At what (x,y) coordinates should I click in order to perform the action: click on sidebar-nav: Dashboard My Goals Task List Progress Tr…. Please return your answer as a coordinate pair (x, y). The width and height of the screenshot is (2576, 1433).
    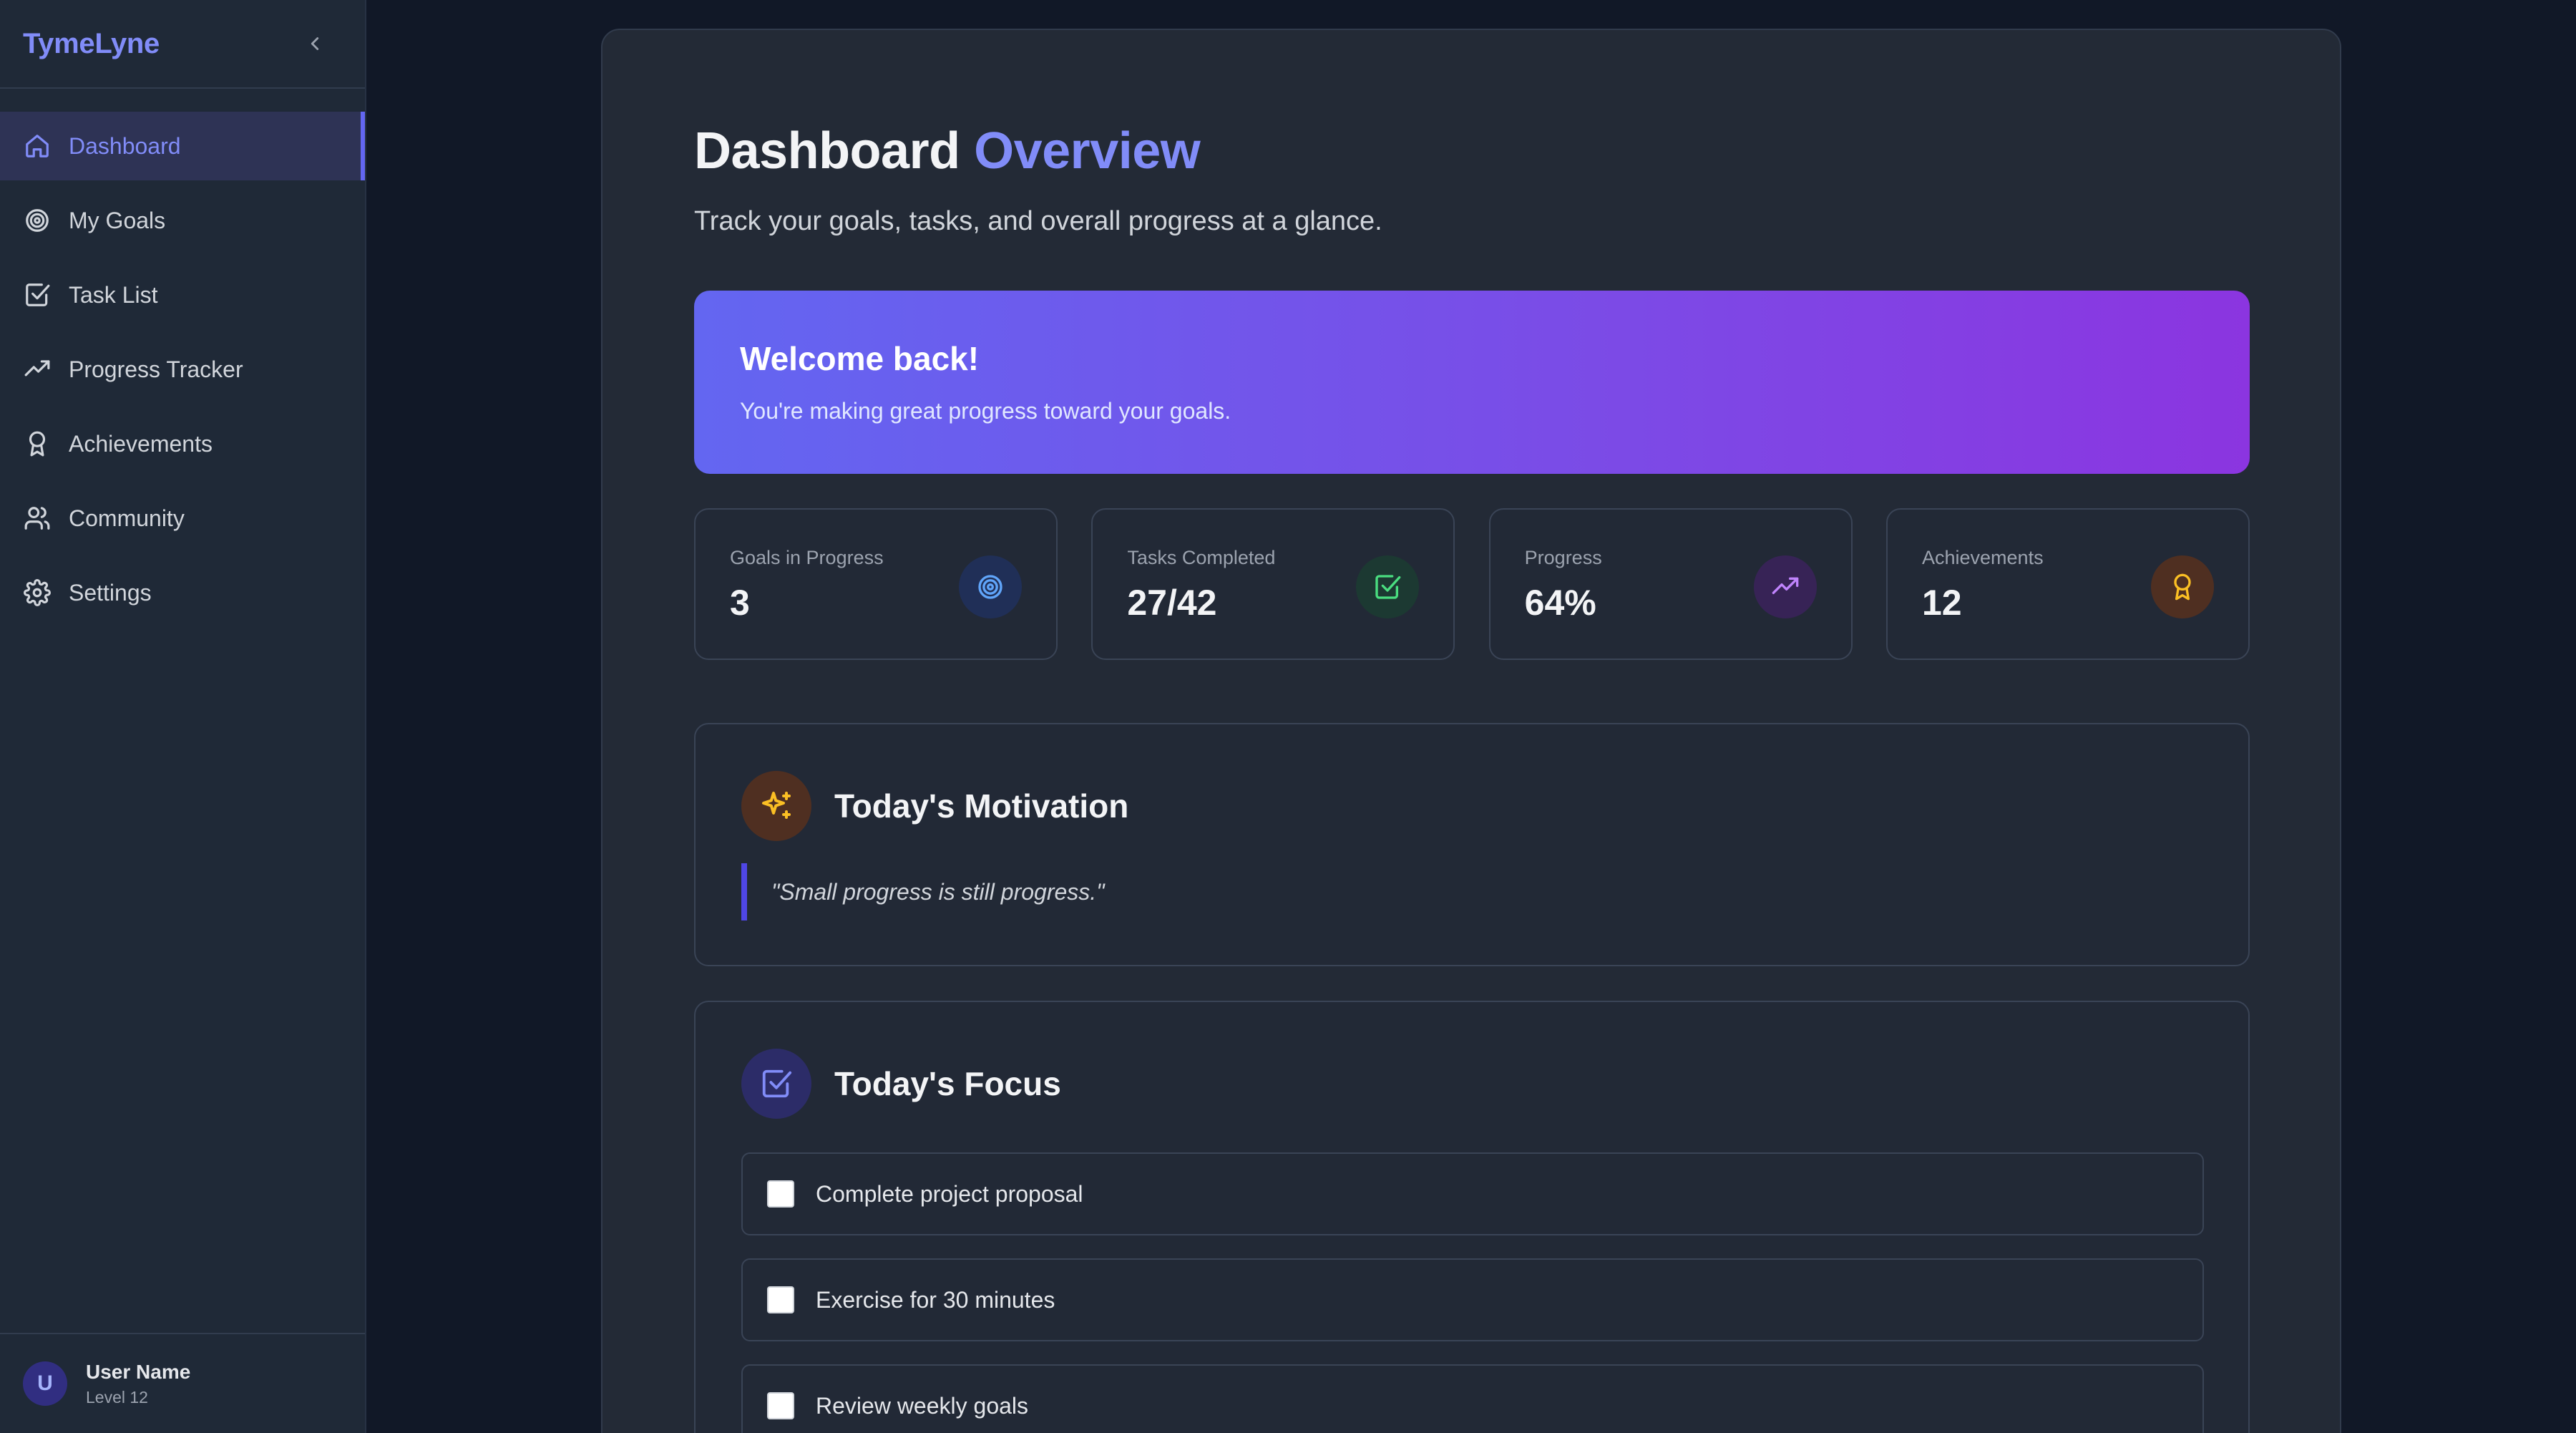
    Looking at the image, I should click on (182, 358).